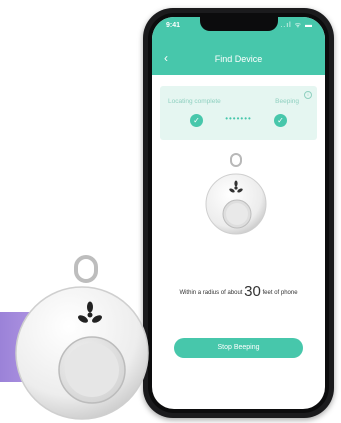 The image size is (341, 423). What do you see at coordinates (296, 25) in the screenshot?
I see `status-icons: ..ıl ᯤ ▬` at bounding box center [296, 25].